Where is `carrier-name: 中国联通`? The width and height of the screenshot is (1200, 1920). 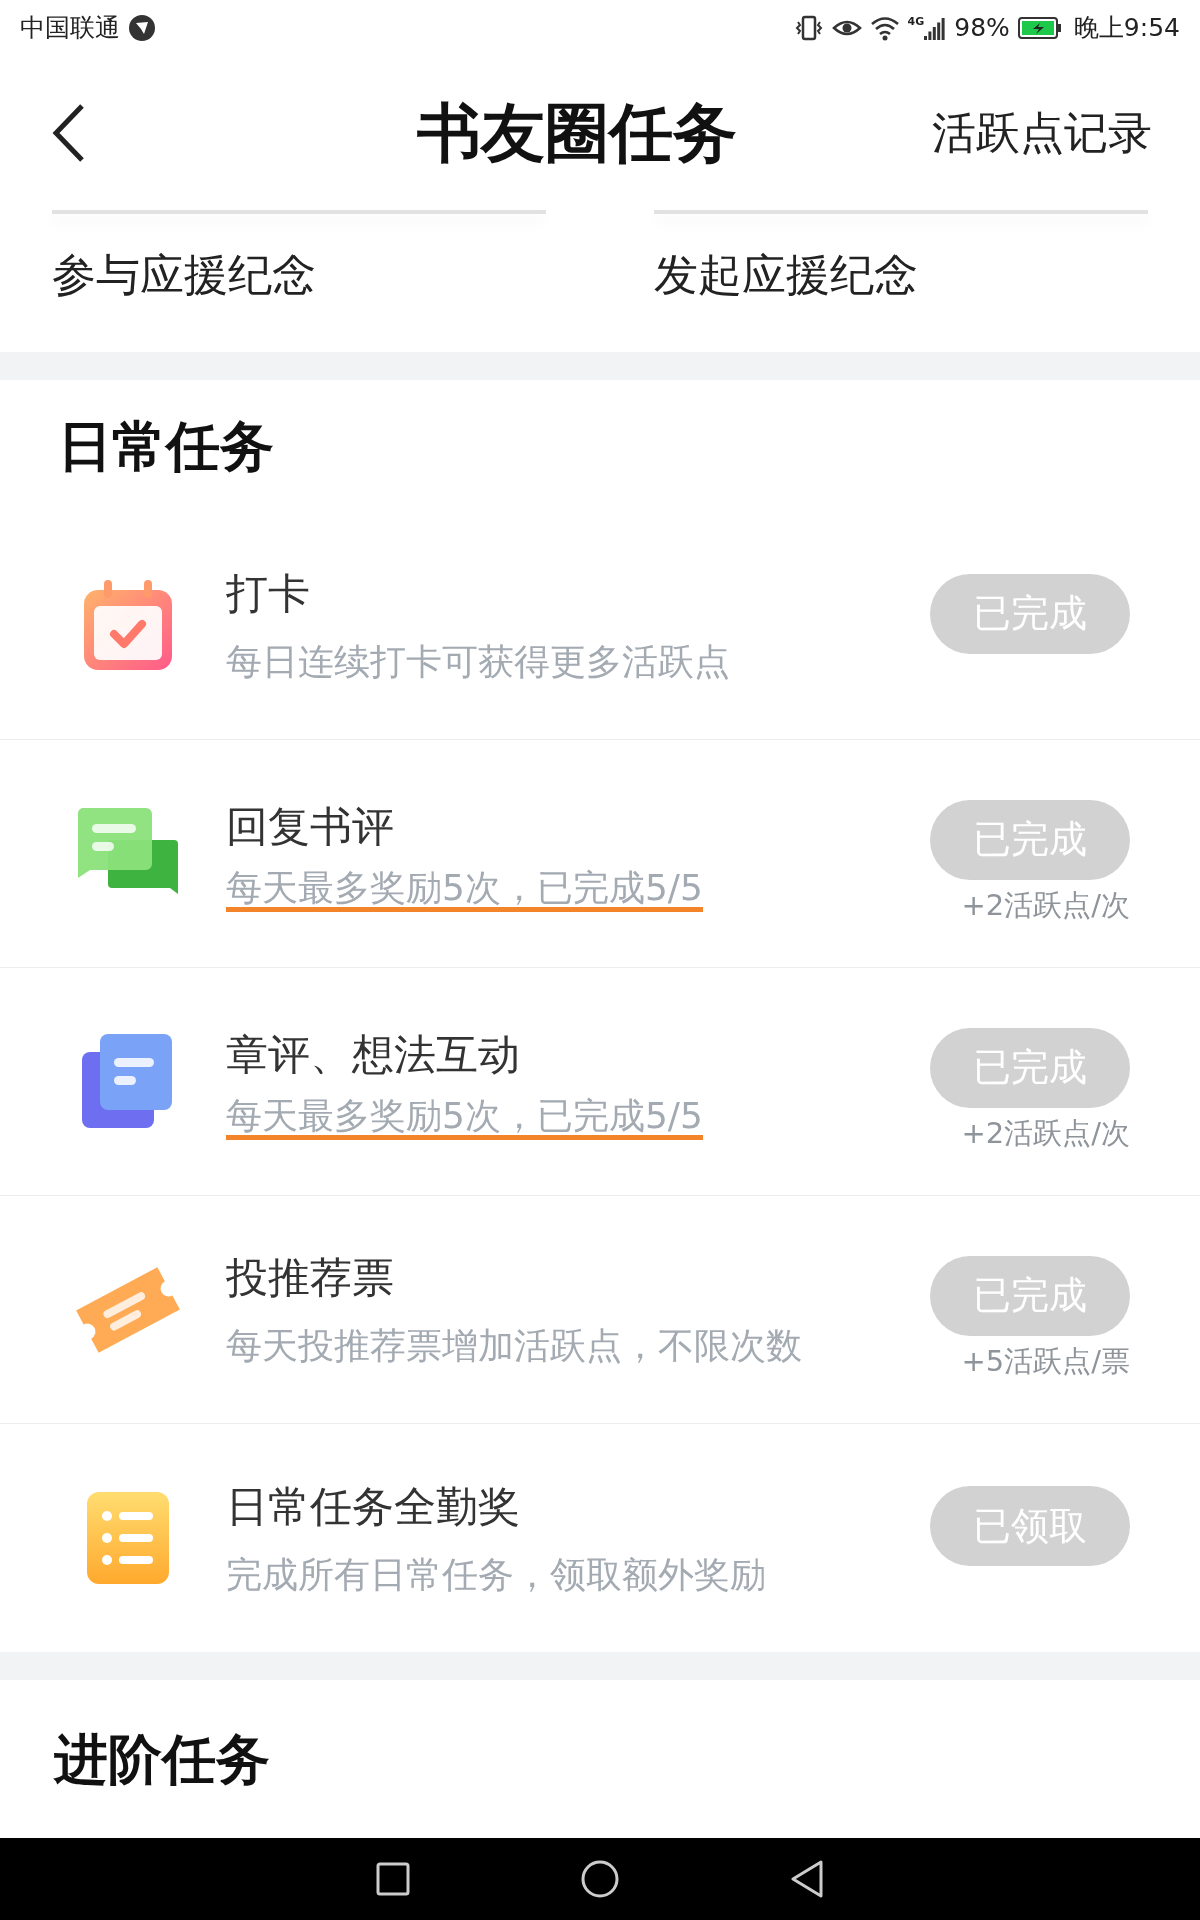 carrier-name: 中国联通 is located at coordinates (70, 28).